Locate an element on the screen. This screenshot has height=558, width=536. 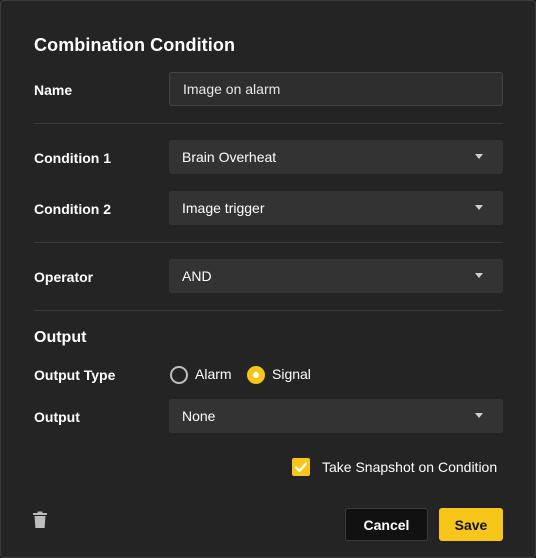
operator-value: AND is located at coordinates (197, 276).